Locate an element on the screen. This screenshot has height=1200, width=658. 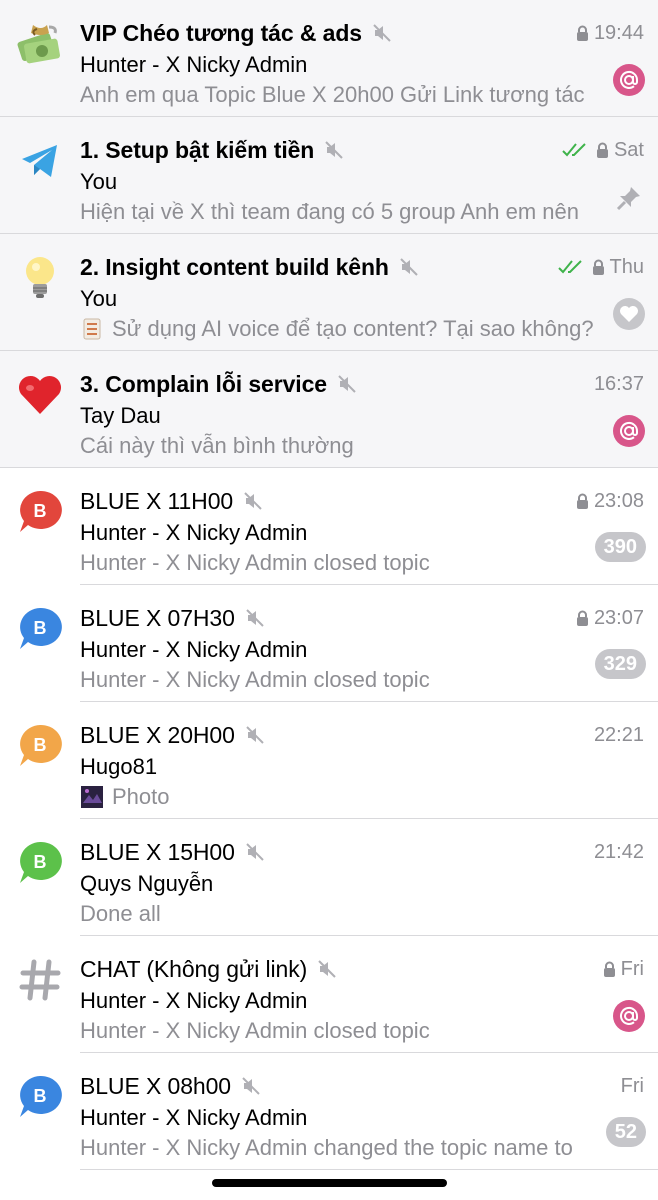
time-label: Thu is located at coordinates (626, 266).